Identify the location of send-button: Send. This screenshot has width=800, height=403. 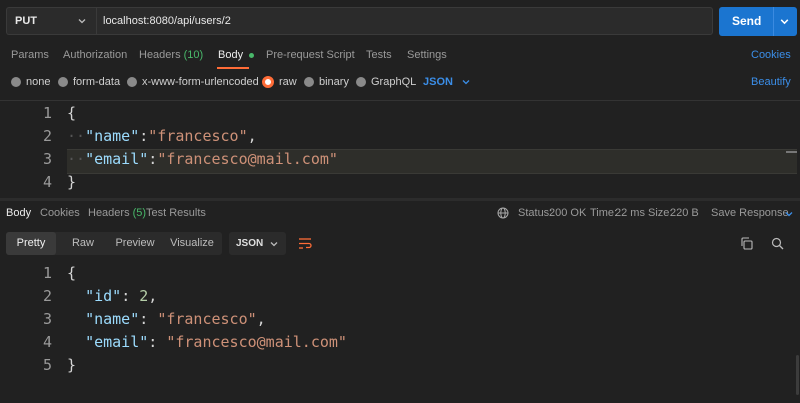
(758, 21).